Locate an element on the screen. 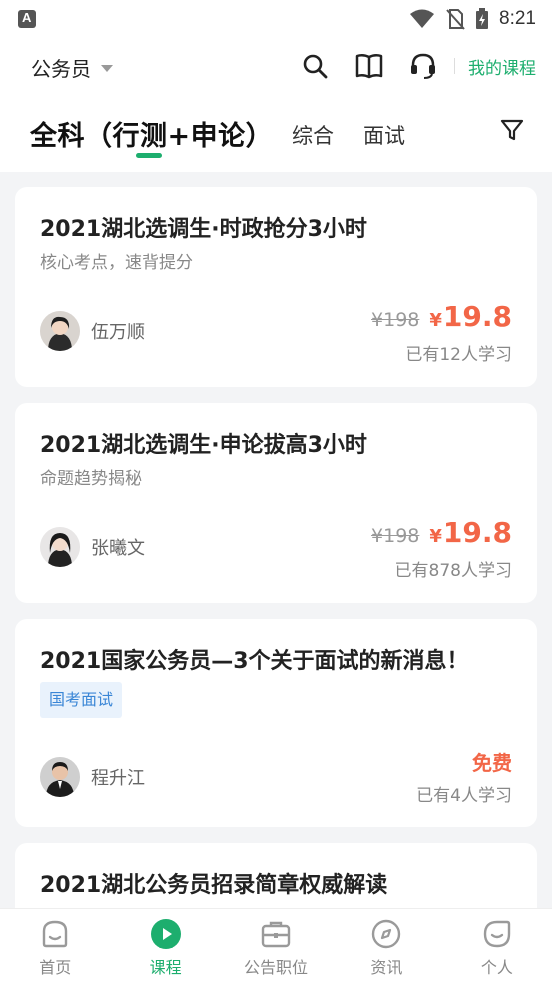  course-tag: 国考面试 is located at coordinates (81, 700).